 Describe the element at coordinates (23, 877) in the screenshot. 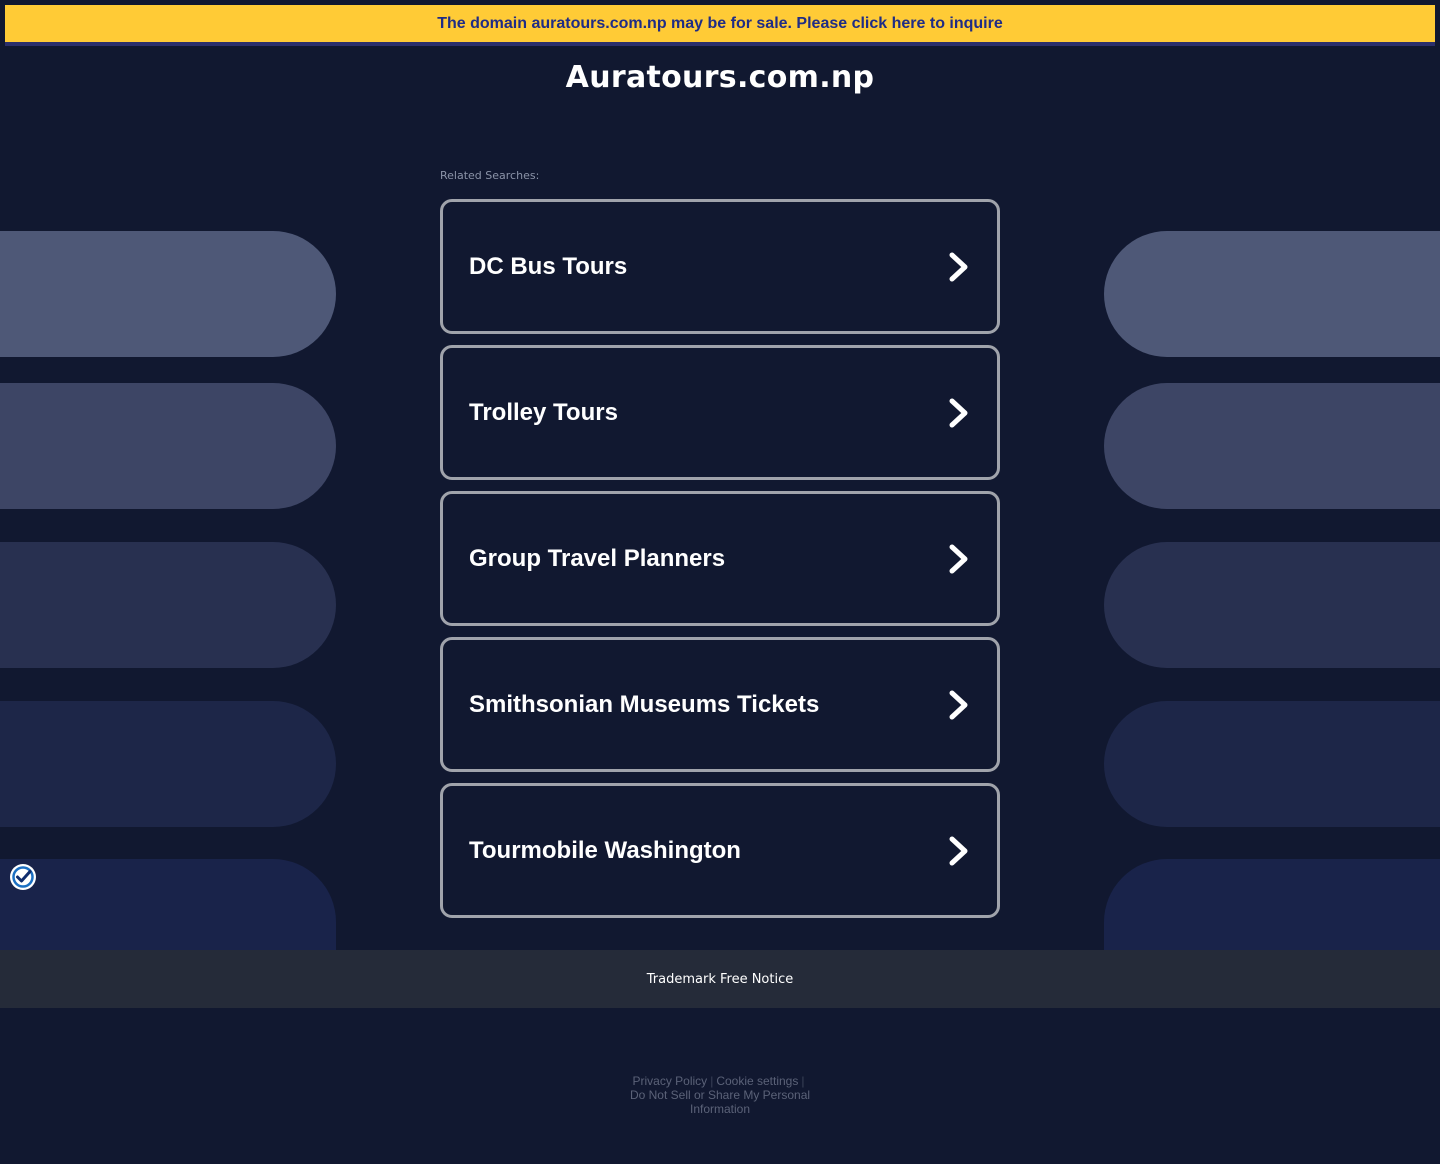

I see `privacy-check-icon` at that location.